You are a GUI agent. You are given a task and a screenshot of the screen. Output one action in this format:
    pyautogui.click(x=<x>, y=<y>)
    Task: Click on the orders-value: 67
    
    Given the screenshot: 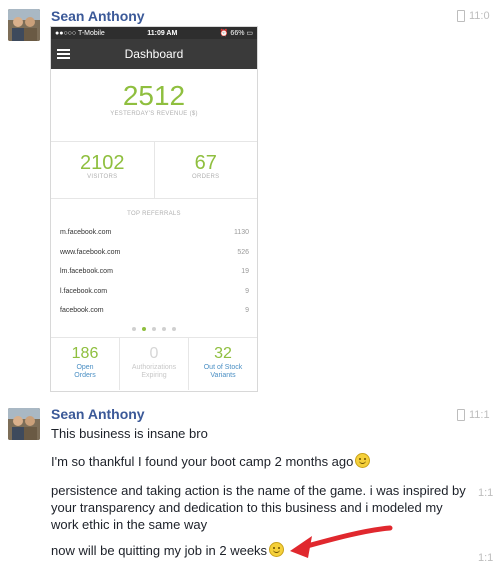 What is the action you would take?
    pyautogui.click(x=205, y=163)
    